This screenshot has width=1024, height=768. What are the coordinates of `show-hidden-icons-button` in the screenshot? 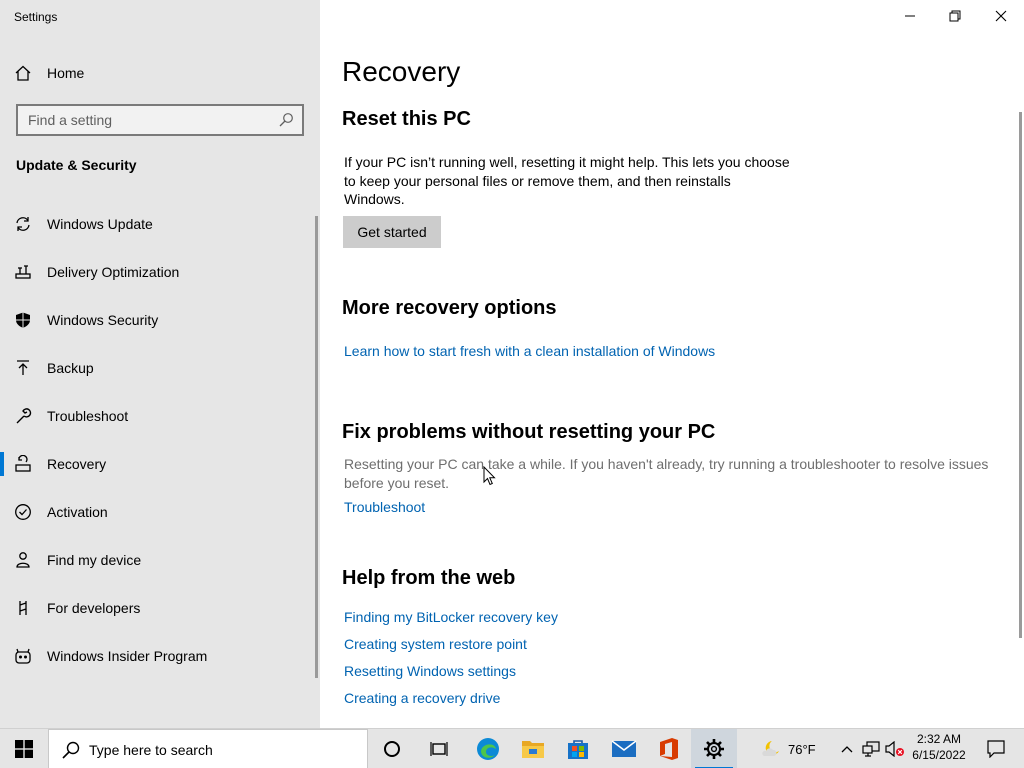 It's located at (847, 748).